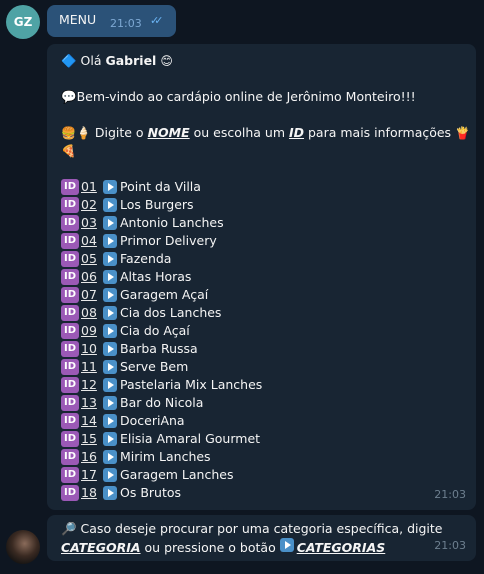 The image size is (484, 574). I want to click on restaurant-id-link: 04, so click(89, 241).